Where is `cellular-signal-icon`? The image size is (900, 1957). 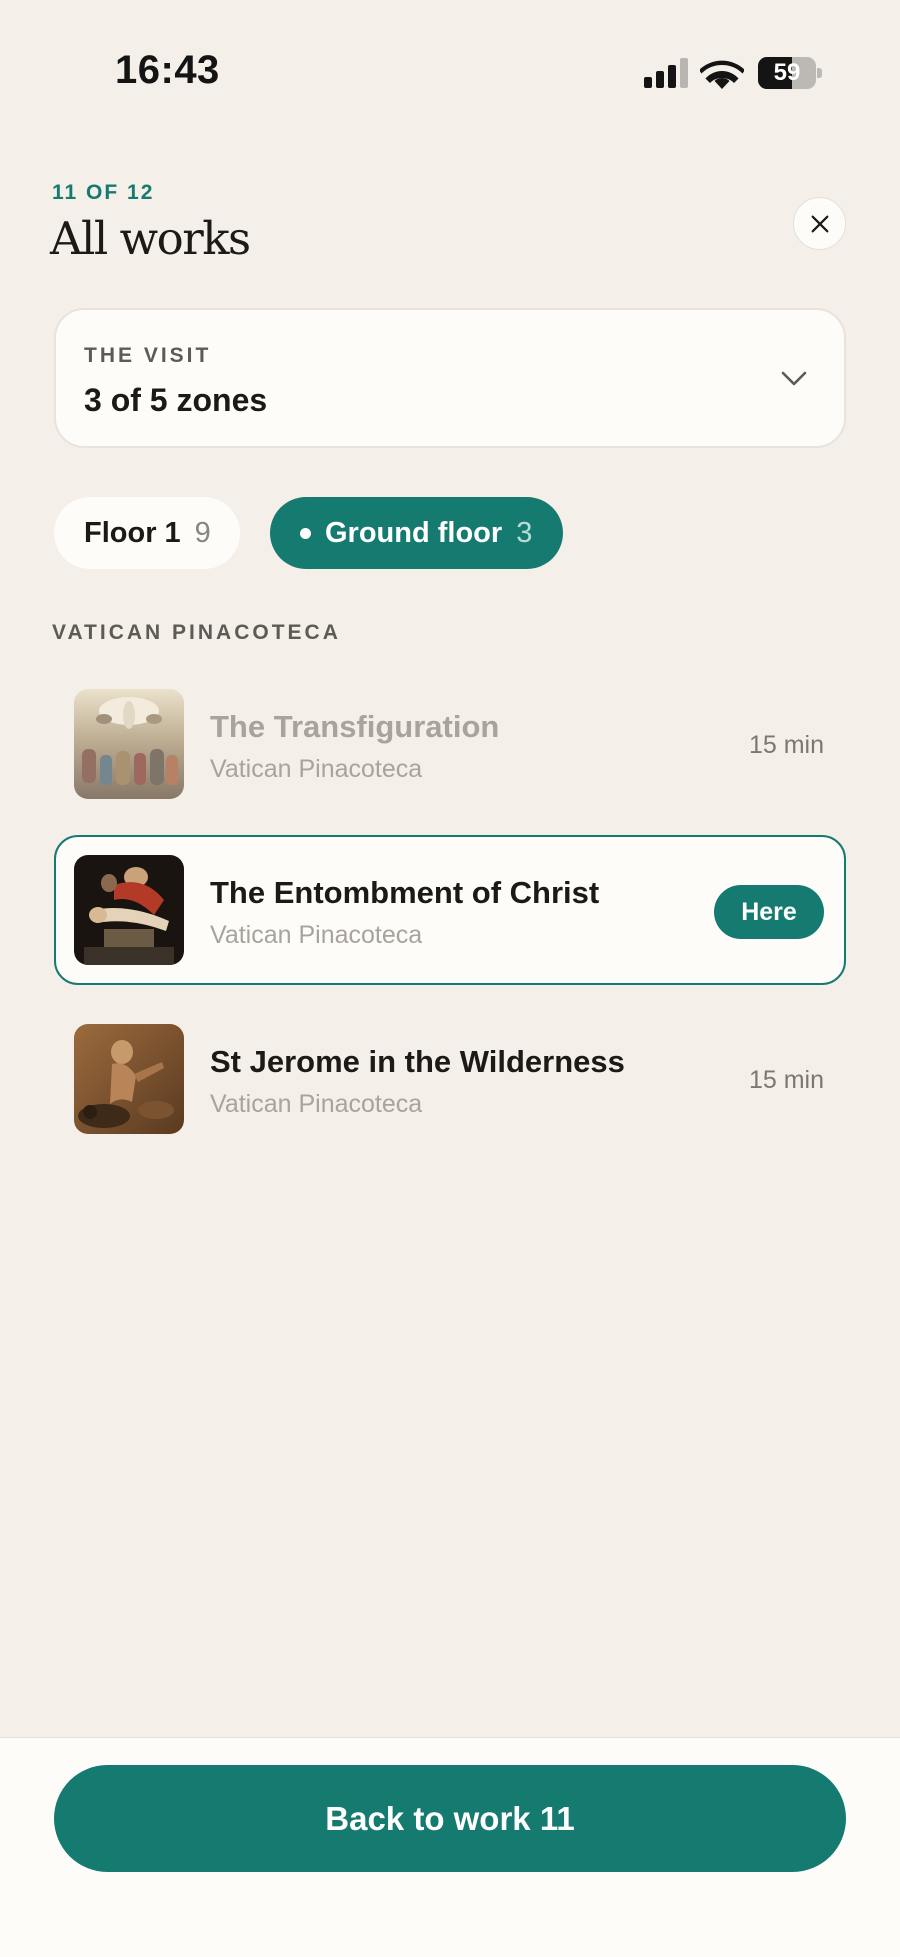 cellular-signal-icon is located at coordinates (667, 73).